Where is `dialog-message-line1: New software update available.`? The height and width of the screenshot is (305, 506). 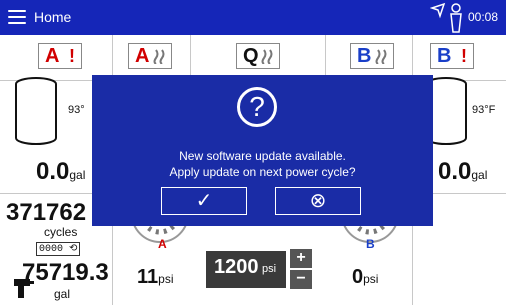 dialog-message-line1: New software update available. is located at coordinates (262, 156).